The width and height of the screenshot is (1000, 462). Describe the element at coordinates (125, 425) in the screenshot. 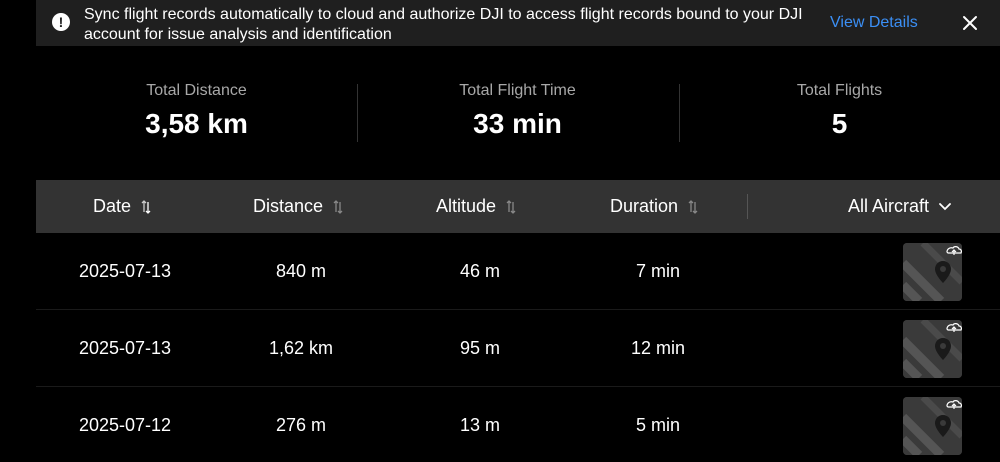

I see `date-cell: 2025-07-12` at that location.